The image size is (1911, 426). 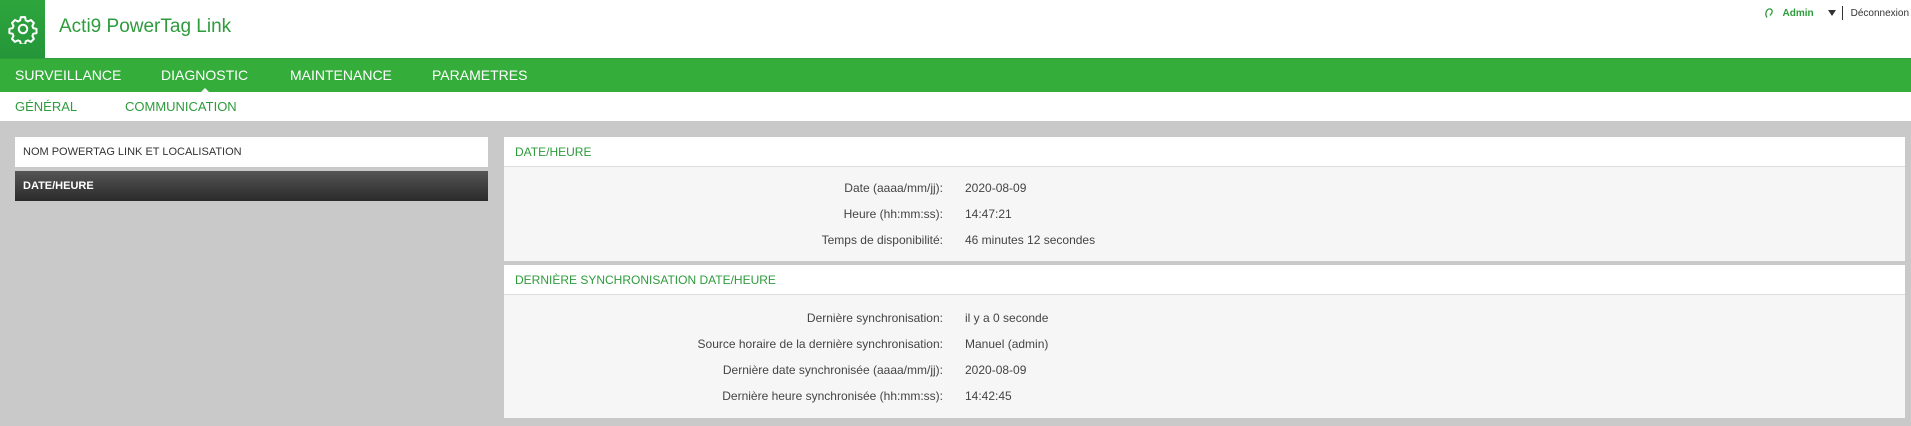 What do you see at coordinates (955, 29) in the screenshot?
I see `app-header: Acti9 PowerTag Link Admin Déconnexion` at bounding box center [955, 29].